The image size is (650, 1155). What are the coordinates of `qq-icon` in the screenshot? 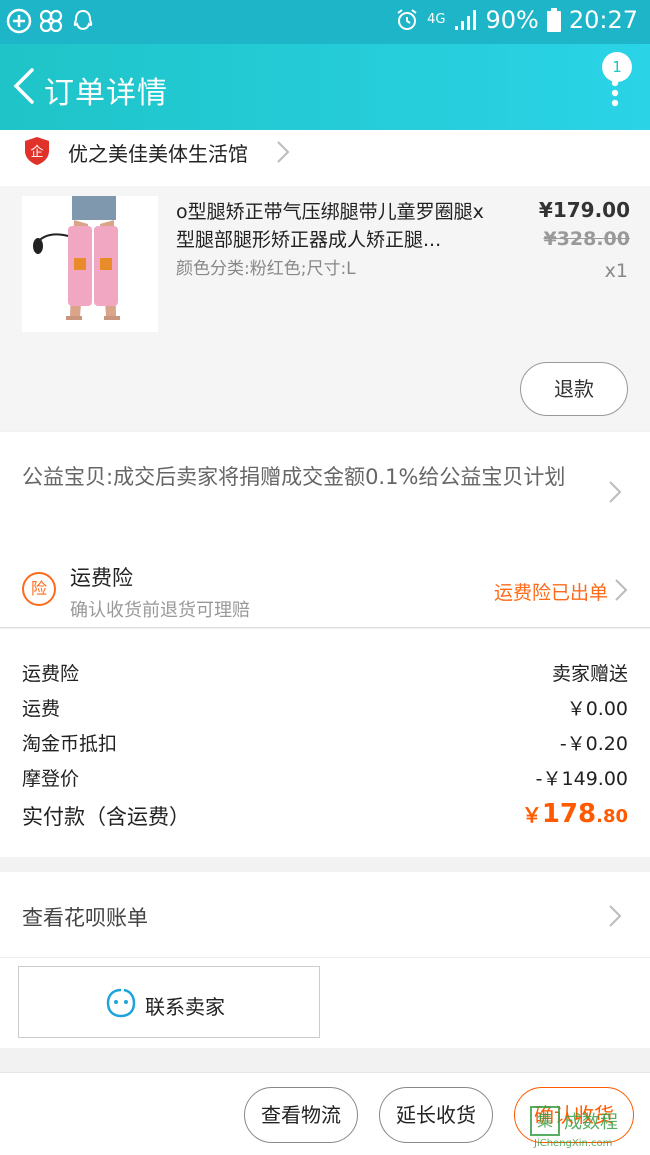 It's located at (83, 20).